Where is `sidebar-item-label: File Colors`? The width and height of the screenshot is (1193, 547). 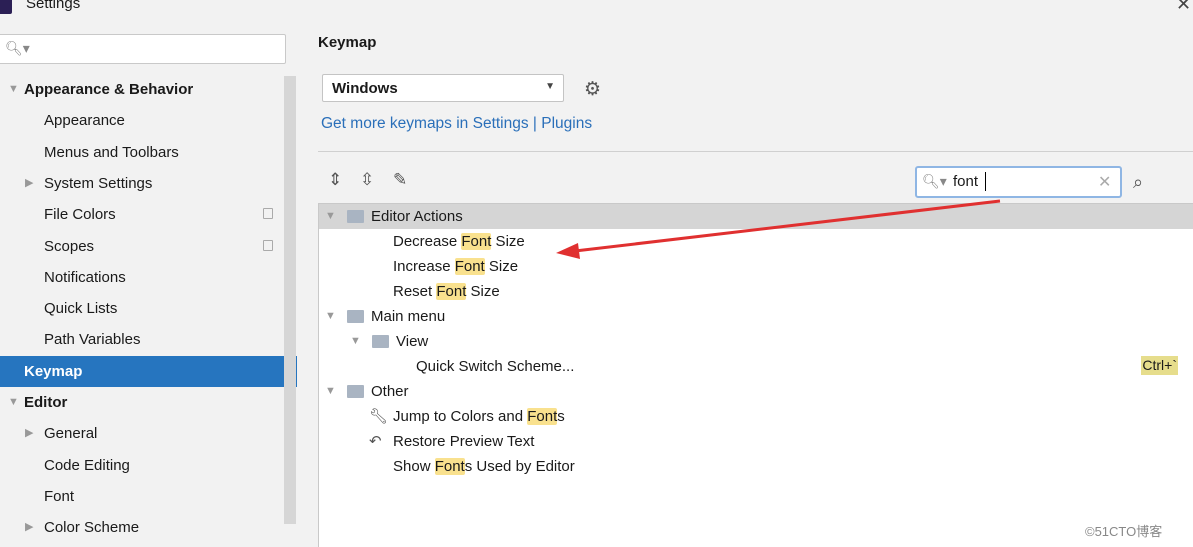 sidebar-item-label: File Colors is located at coordinates (80, 215).